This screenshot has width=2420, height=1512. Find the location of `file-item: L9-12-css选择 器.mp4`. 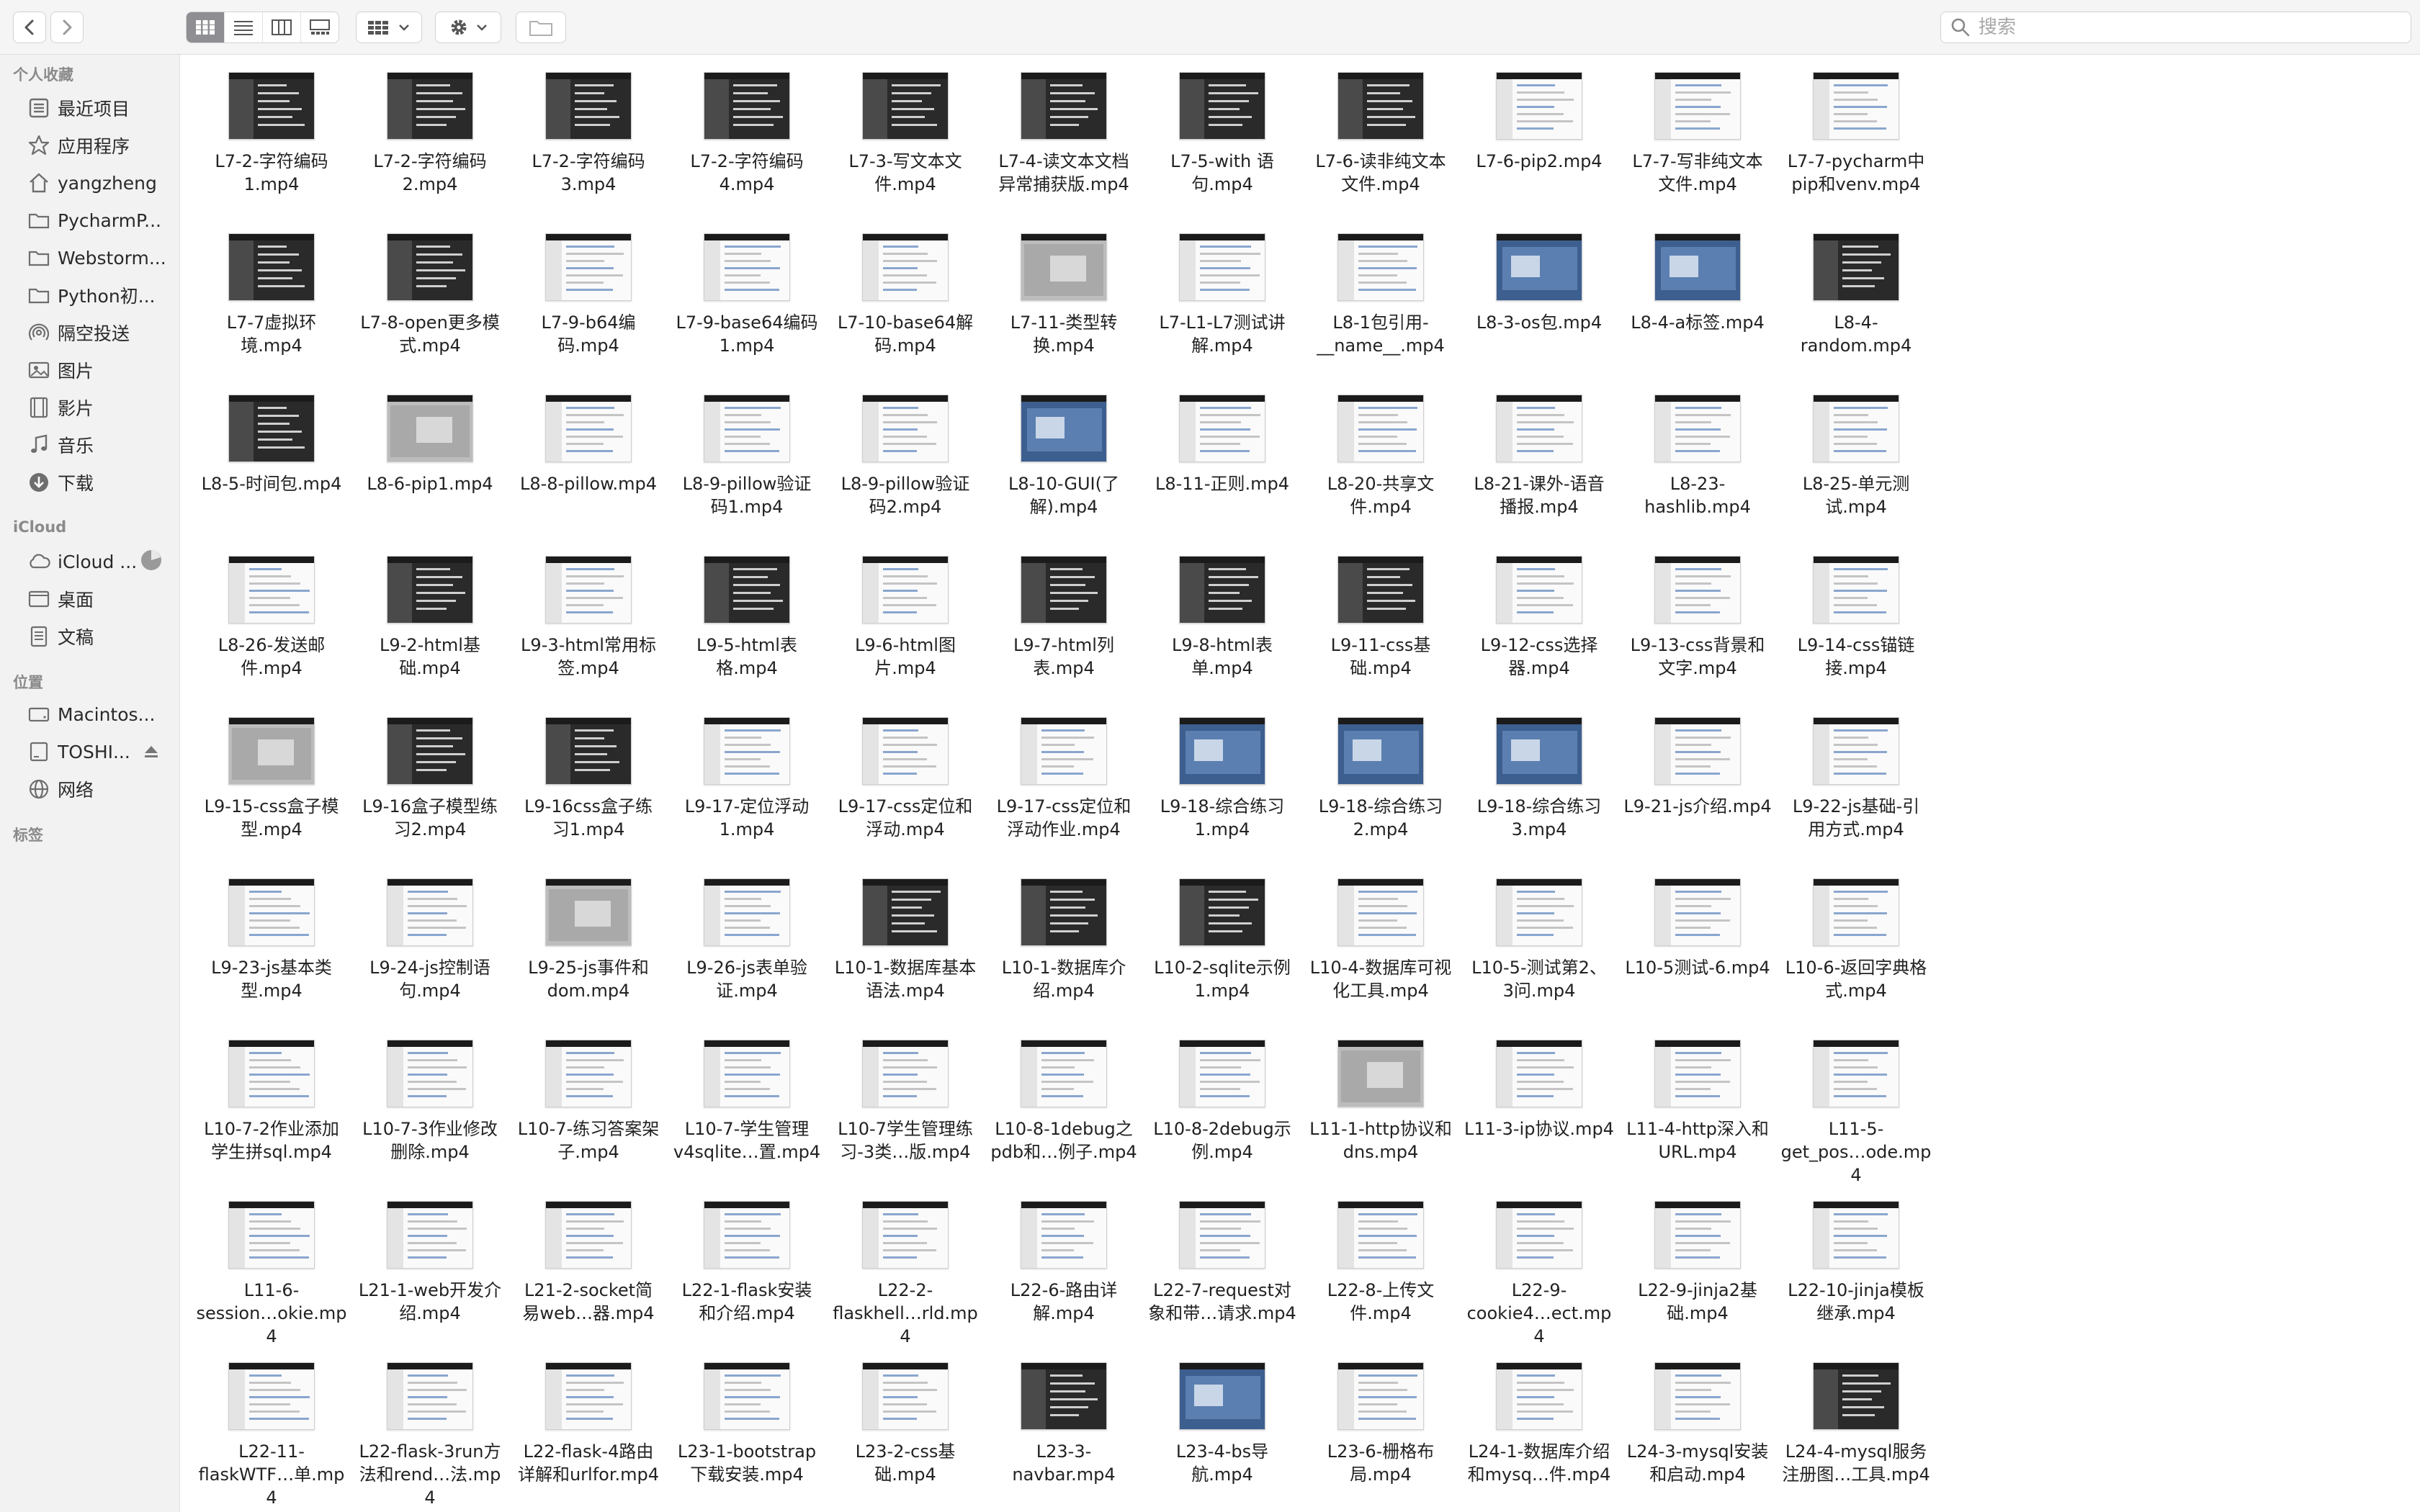

file-item: L9-12-css选择 器.mp4 is located at coordinates (1540, 625).